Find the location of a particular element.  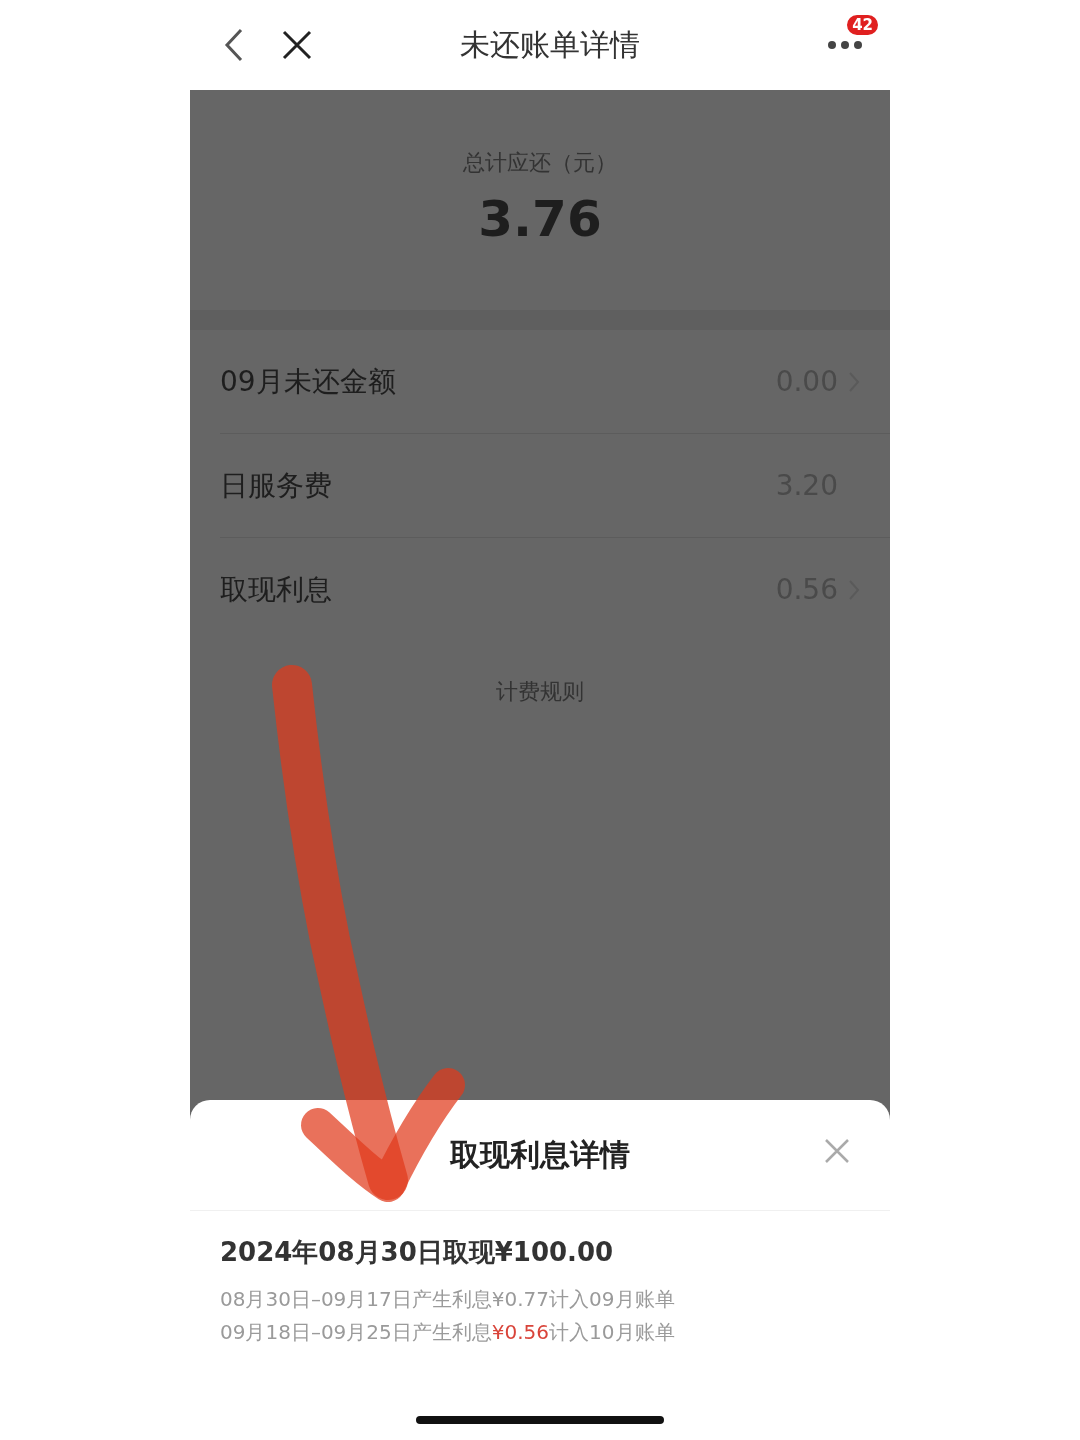

total-amount: 3.76 is located at coordinates (540, 219).